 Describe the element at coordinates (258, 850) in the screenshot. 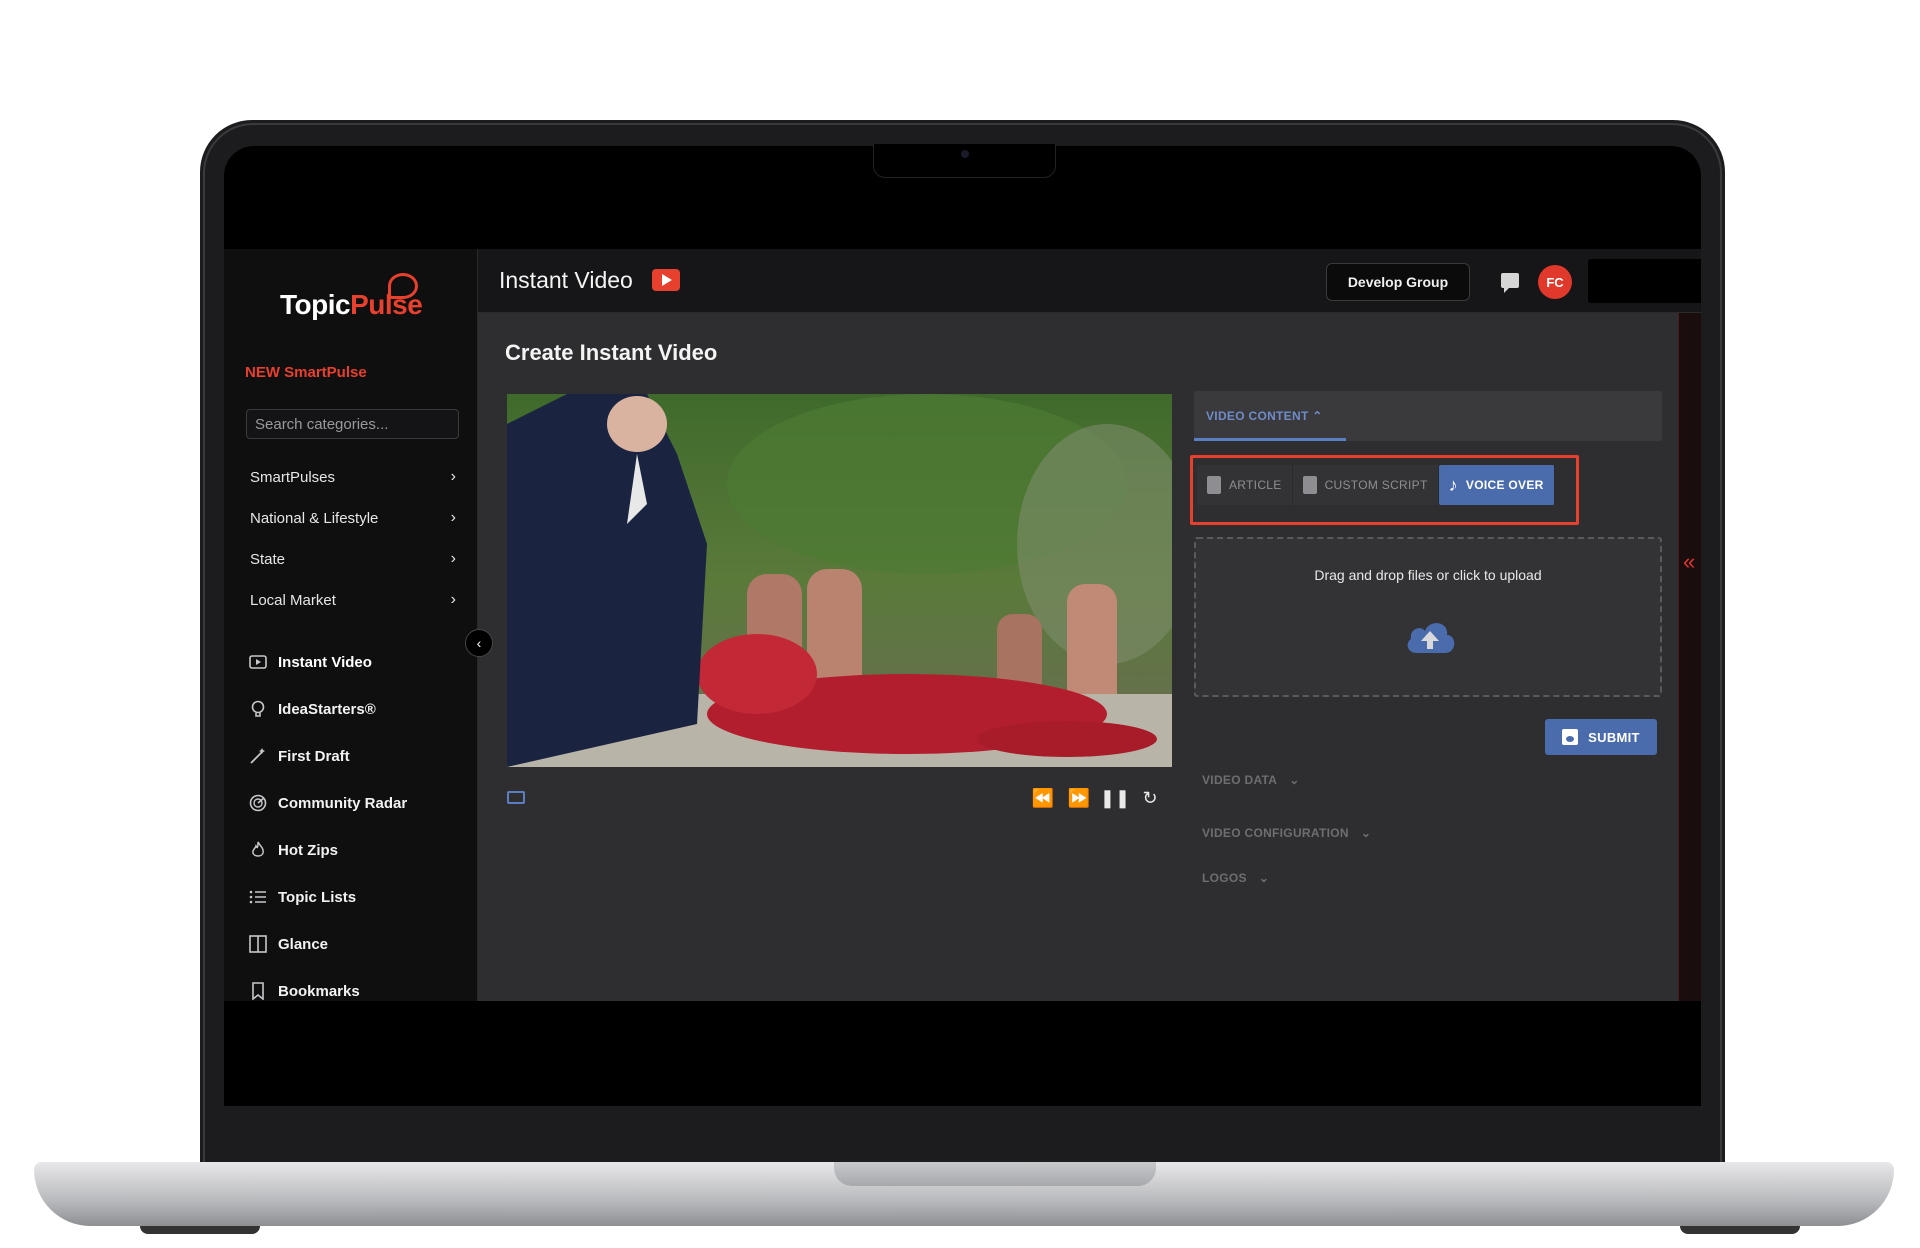

I see `flame-icon` at that location.